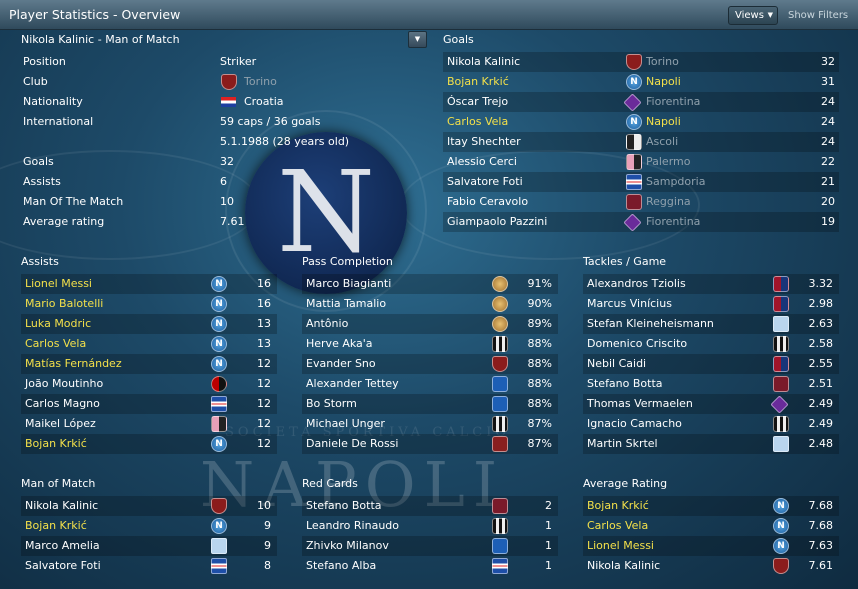  Describe the element at coordinates (430, 546) in the screenshot. I see `table-row: Zhivko Milanov 1` at that location.